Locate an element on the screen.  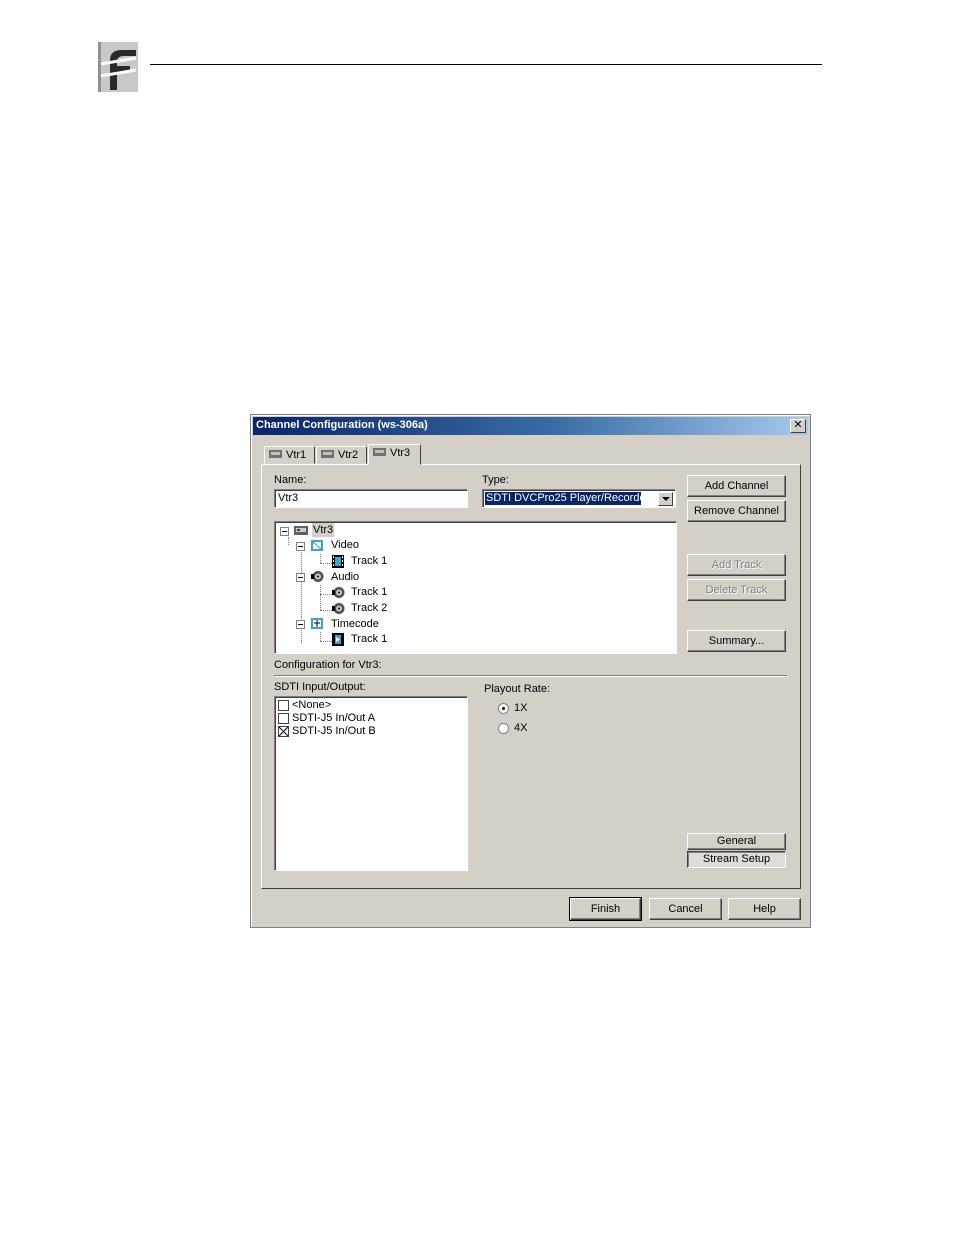
help-button: Help is located at coordinates (764, 909).